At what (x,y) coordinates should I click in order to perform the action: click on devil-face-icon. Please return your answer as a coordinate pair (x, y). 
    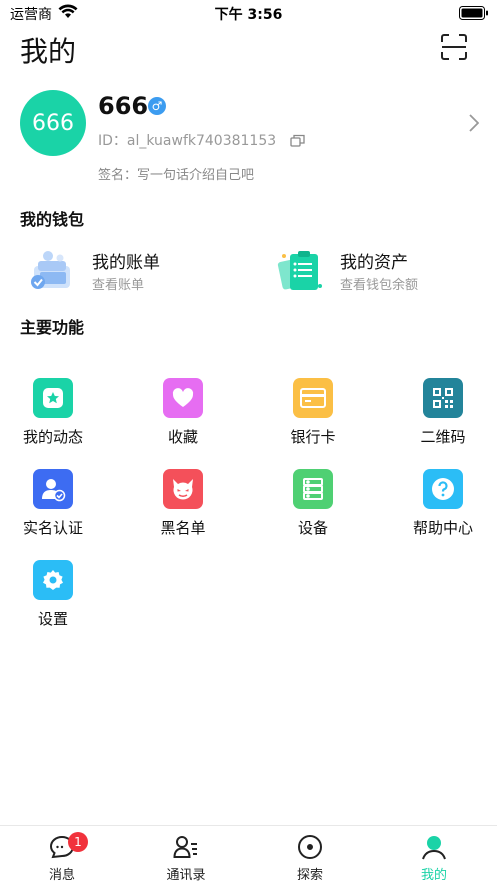
    Looking at the image, I should click on (183, 489).